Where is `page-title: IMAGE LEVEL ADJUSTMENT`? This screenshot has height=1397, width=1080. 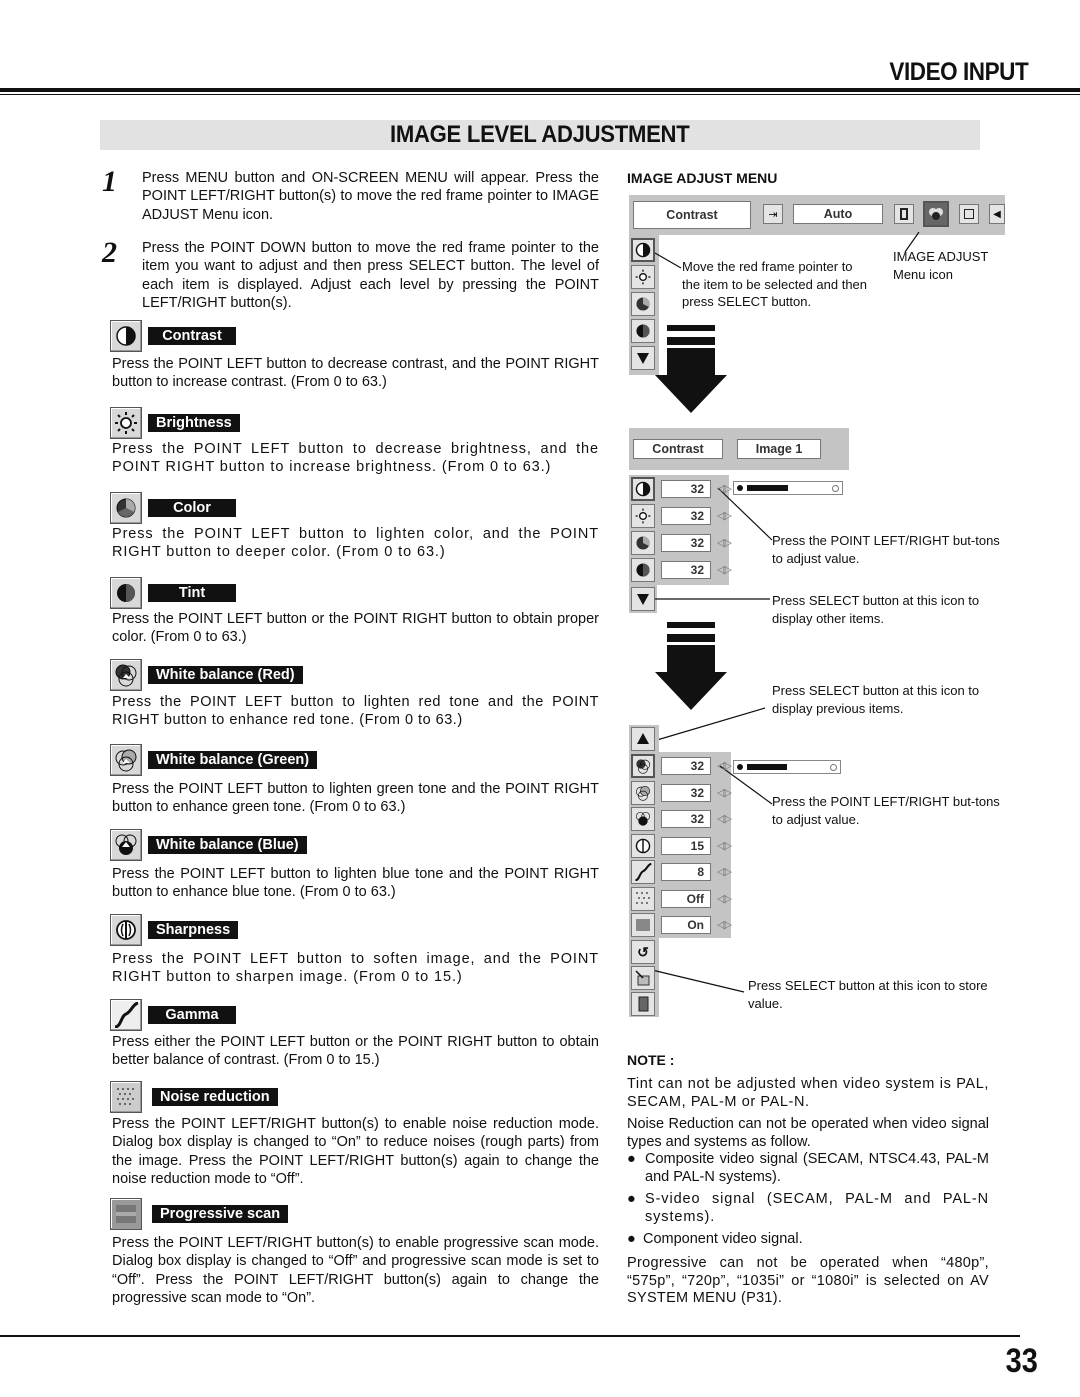
page-title: IMAGE LEVEL ADJUSTMENT is located at coordinates (540, 134).